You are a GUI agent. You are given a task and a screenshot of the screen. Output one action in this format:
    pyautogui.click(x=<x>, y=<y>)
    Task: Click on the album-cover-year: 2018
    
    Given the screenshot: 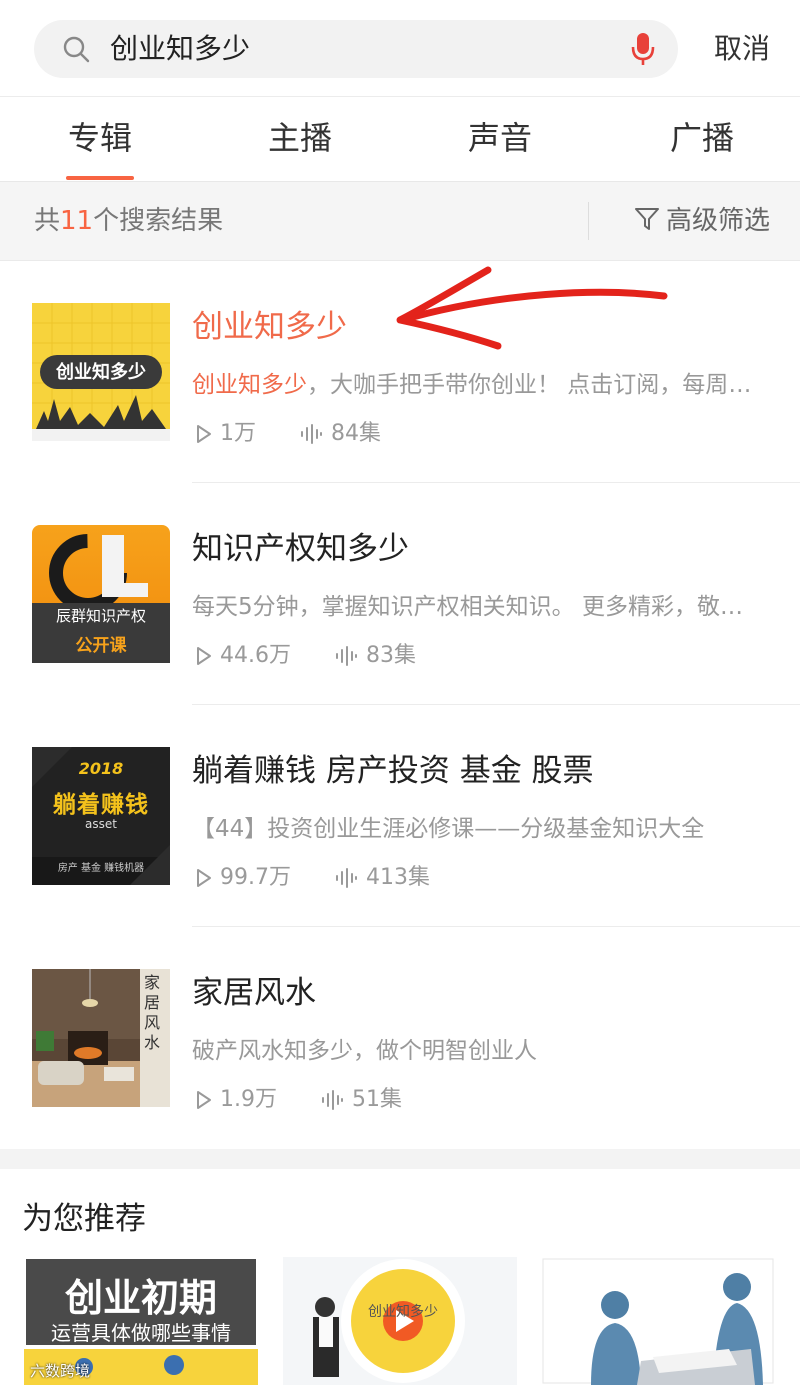 What is the action you would take?
    pyautogui.click(x=101, y=768)
    